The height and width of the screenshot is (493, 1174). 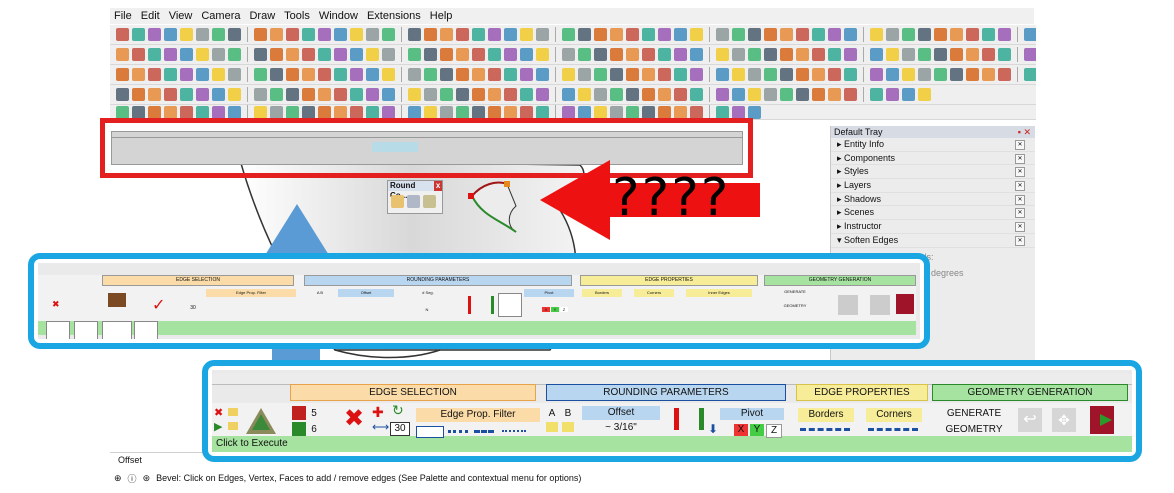 What do you see at coordinates (193, 308) in the screenshot?
I see `small-seg-value: 30` at bounding box center [193, 308].